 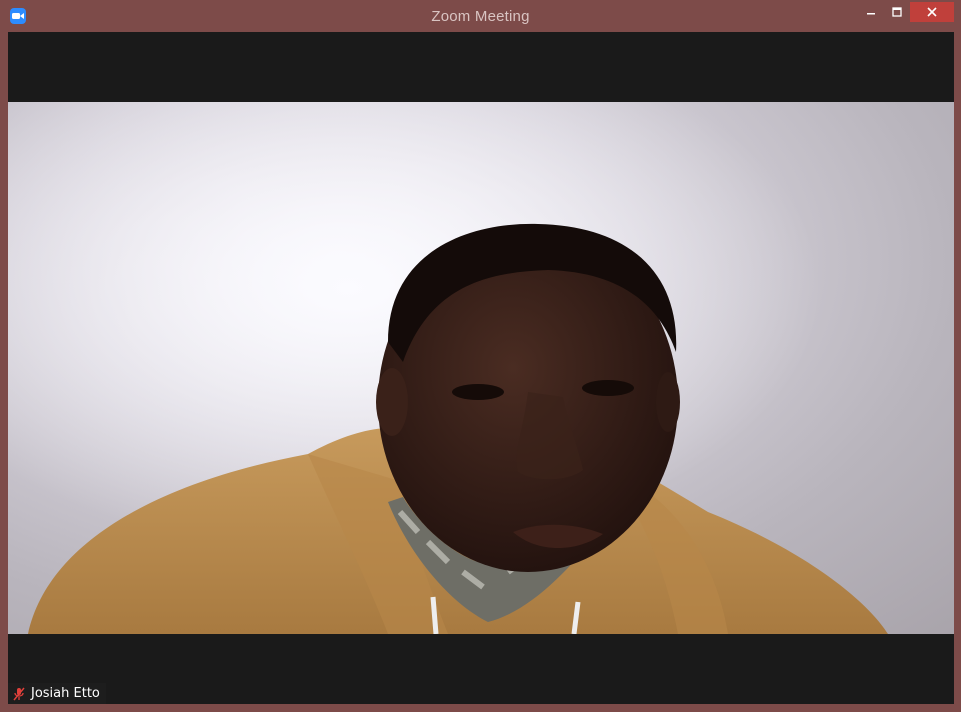 I want to click on title-bar: Zoom Meeting, so click(x=480, y=16).